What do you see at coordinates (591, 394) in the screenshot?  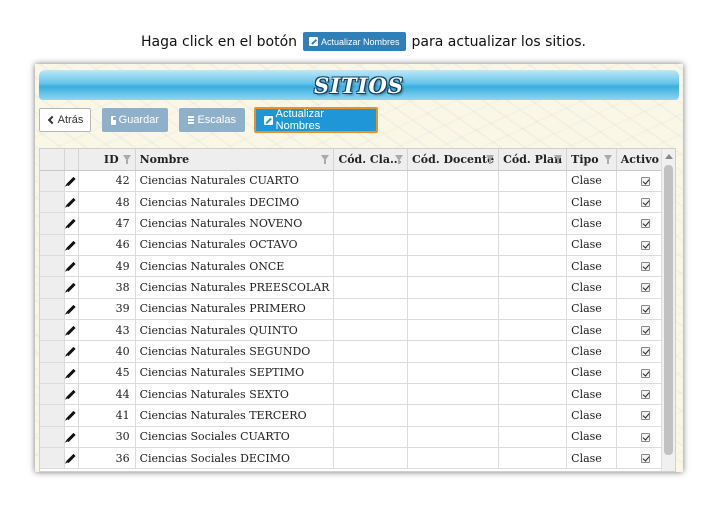 I see `cell-tipo: Clase` at bounding box center [591, 394].